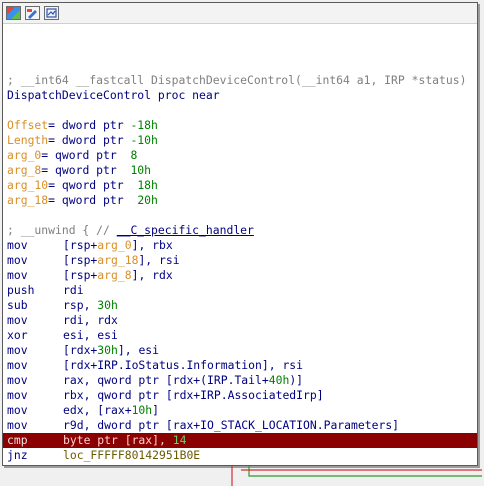 This screenshot has width=484, height=486. Describe the element at coordinates (17, 440) in the screenshot. I see `mnemonic: cmp` at that location.